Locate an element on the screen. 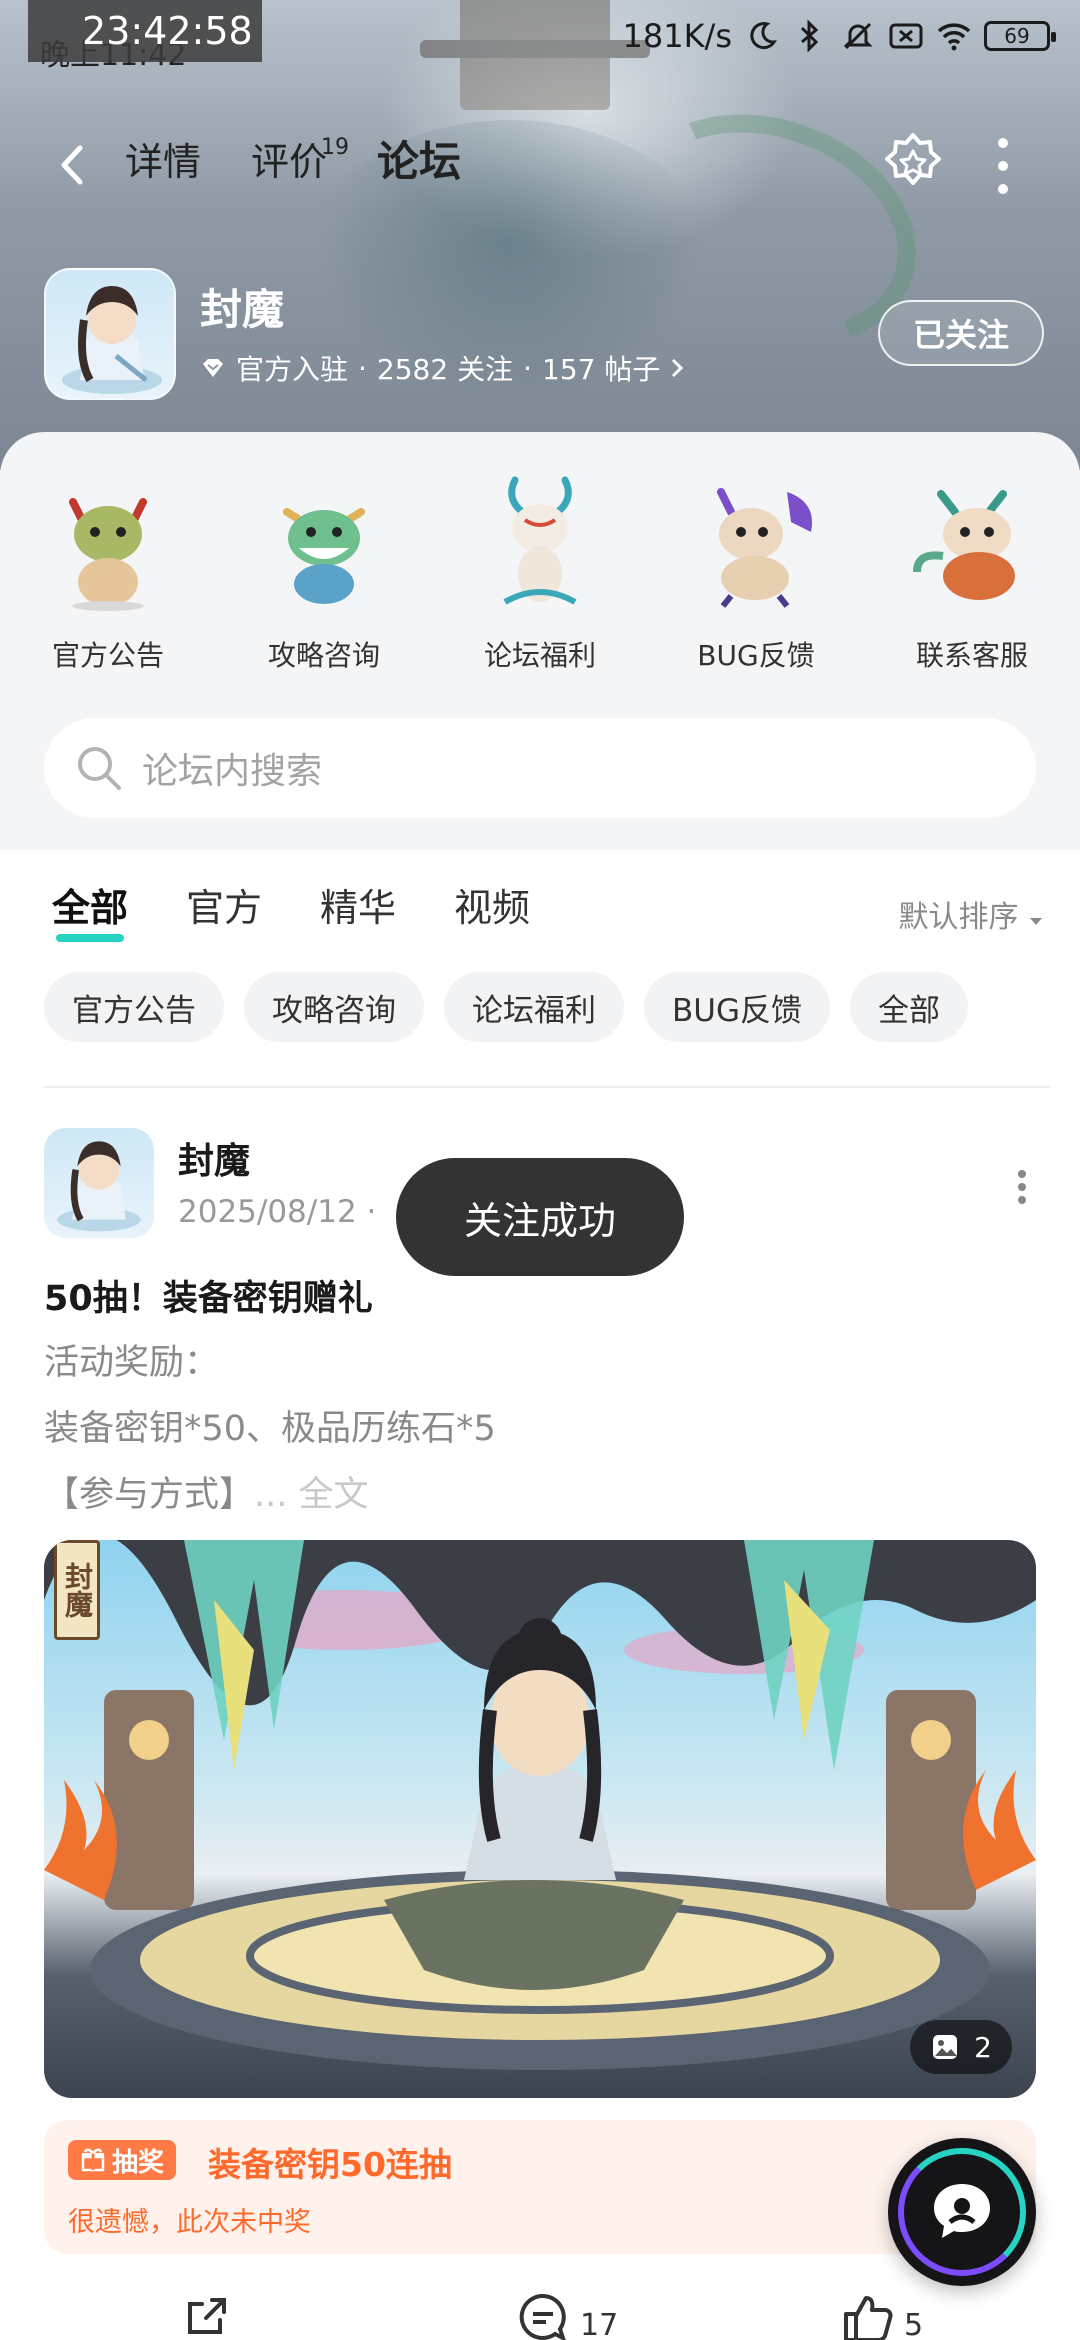 Image resolution: width=1080 pixels, height=2340 pixels. category-guides: 攻略咨询 is located at coordinates (324, 573).